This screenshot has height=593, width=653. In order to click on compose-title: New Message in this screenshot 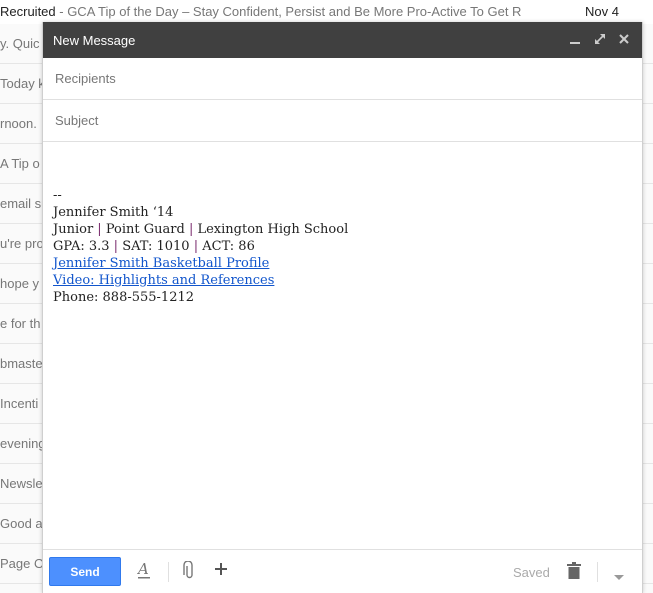, I will do `click(94, 40)`.